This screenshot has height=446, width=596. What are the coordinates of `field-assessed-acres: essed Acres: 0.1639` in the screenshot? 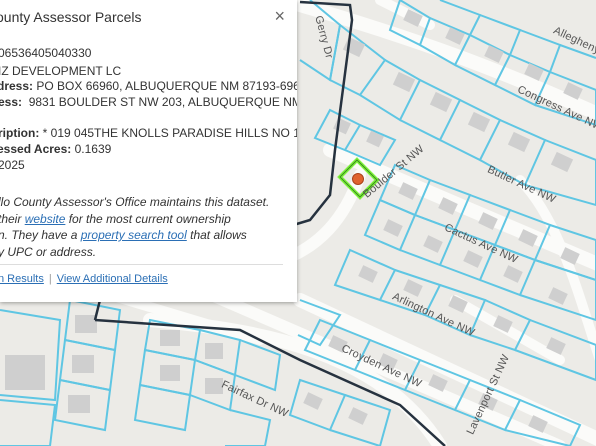 It's located at (56, 149).